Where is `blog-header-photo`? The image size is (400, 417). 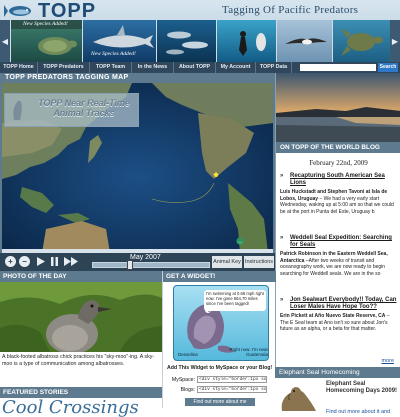 blog-header-photo is located at coordinates (338, 107).